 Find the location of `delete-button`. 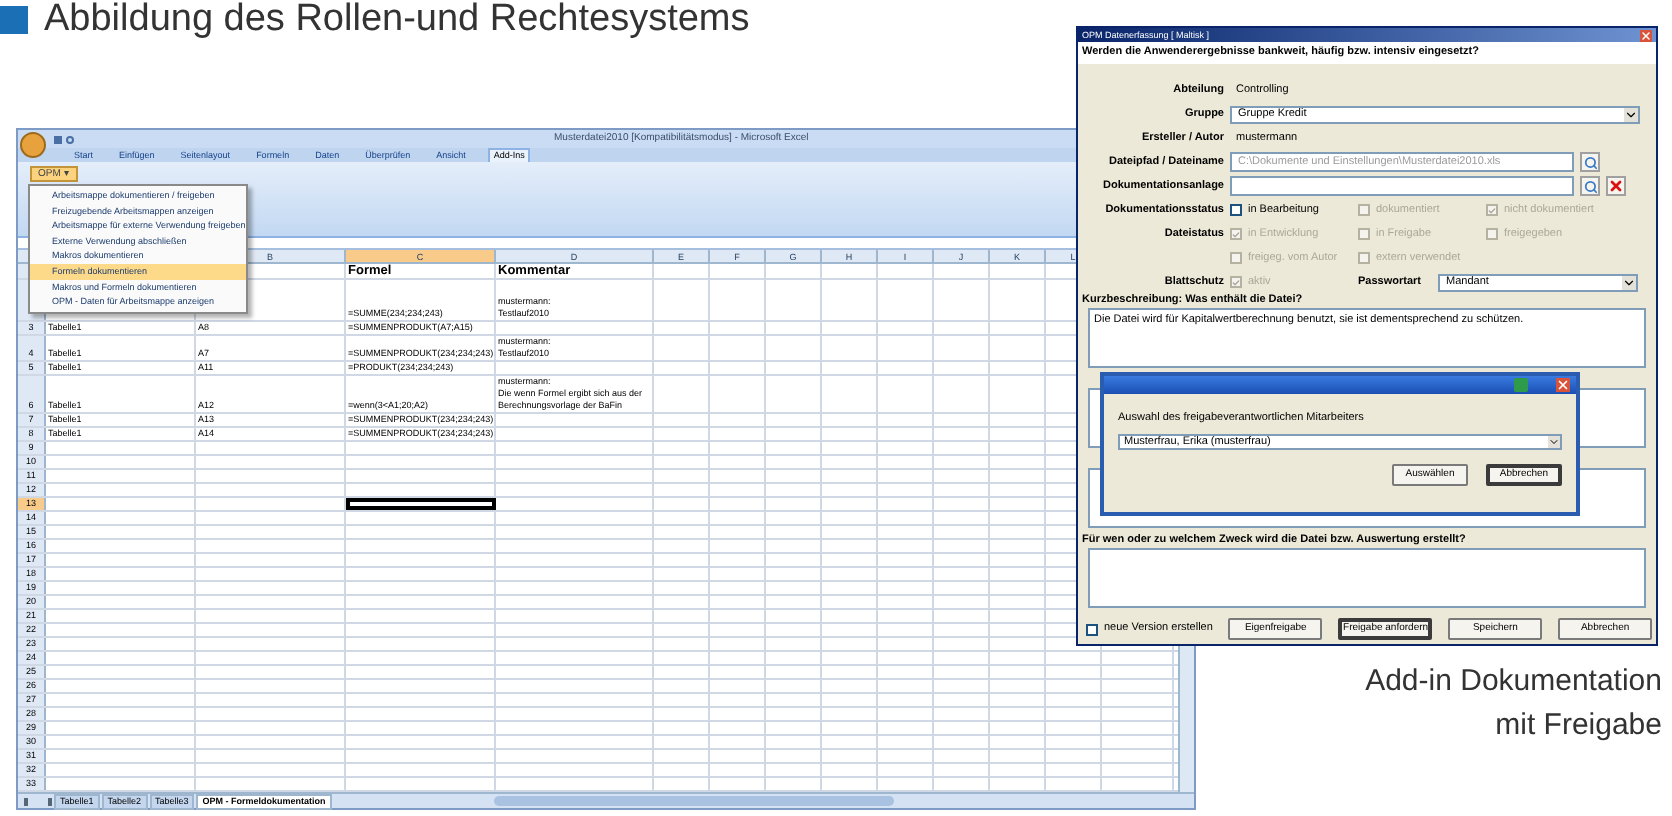

delete-button is located at coordinates (1616, 186).